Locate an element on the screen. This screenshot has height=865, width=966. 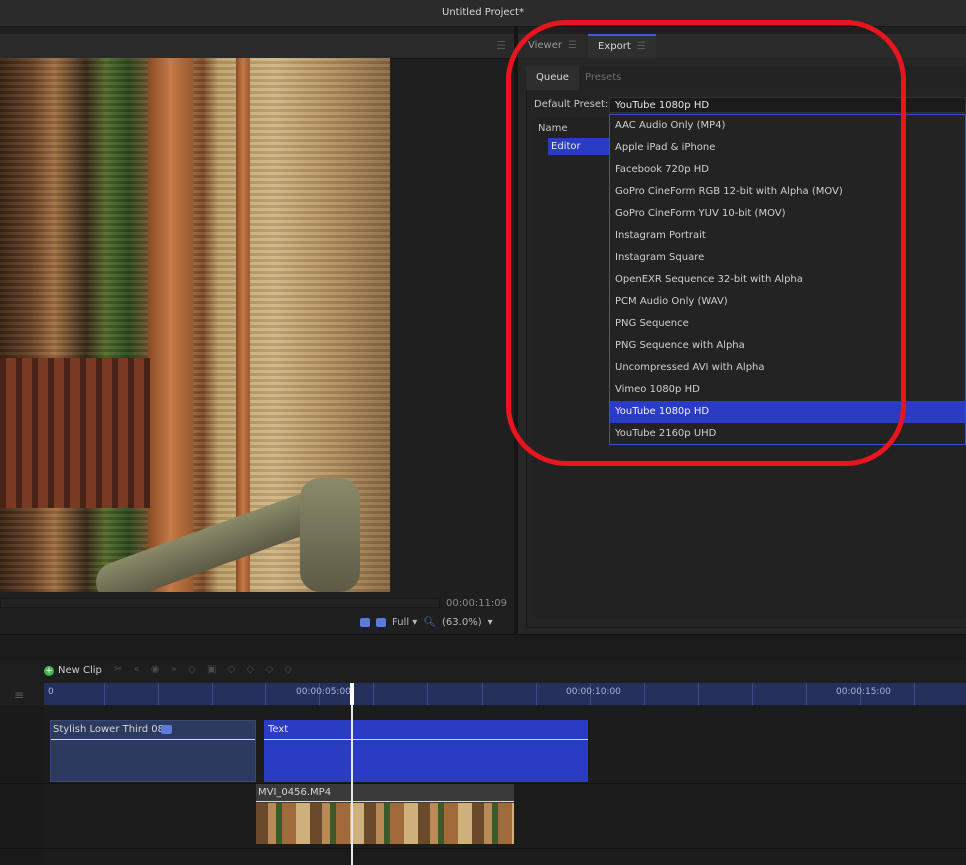
zoom-icon: 🔍︎ is located at coordinates (430, 622).